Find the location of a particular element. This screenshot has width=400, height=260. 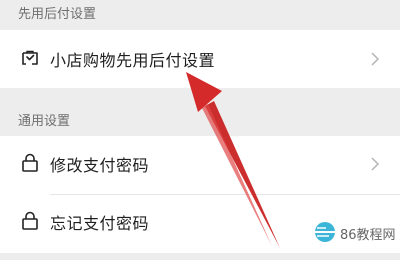

watermark-logo-icon is located at coordinates (325, 232).